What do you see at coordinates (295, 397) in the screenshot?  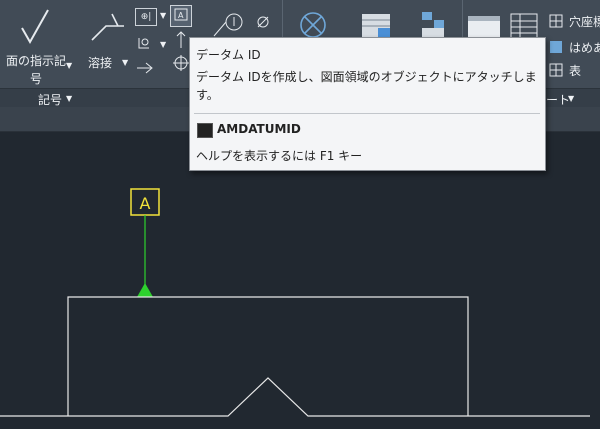 I see `part-base-line` at bounding box center [295, 397].